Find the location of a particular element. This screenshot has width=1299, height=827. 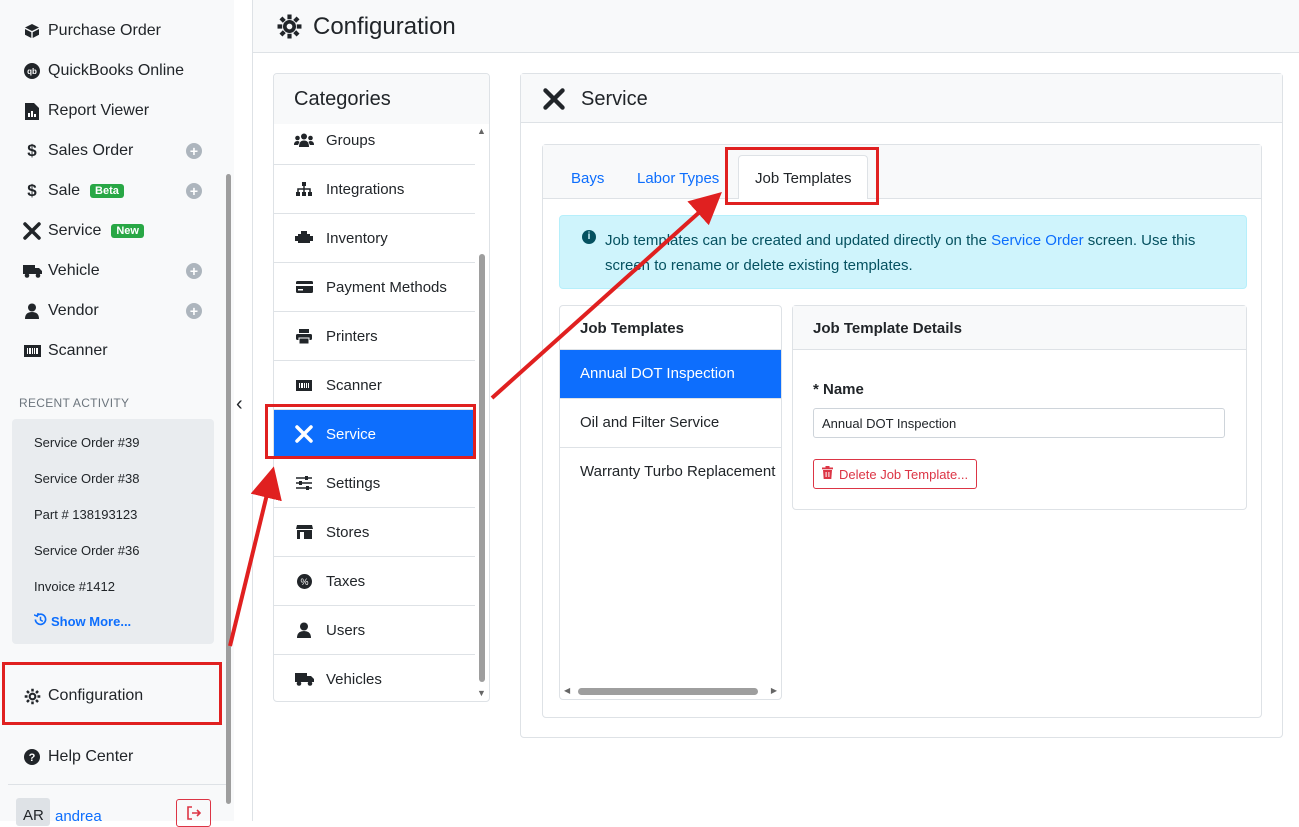

category-stores: Stores is located at coordinates (374, 532).